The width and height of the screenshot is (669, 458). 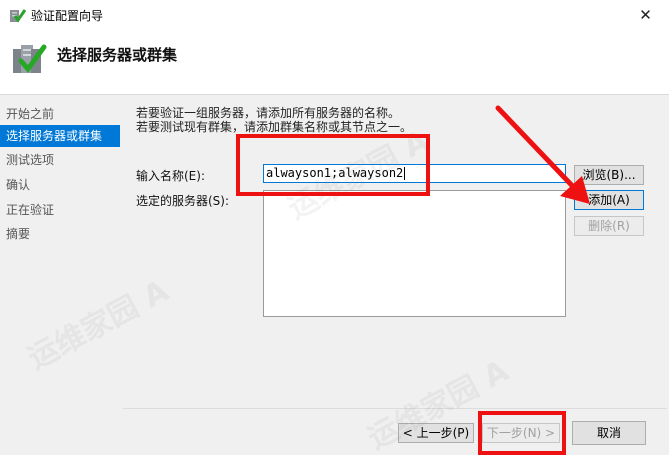 I want to click on remove-button: 删除(R), so click(x=609, y=226).